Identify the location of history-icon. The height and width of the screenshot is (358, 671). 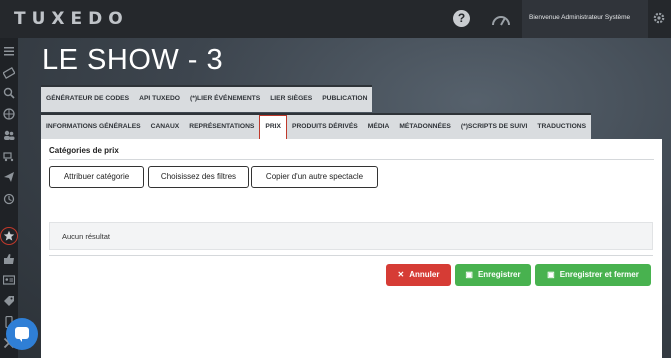
(9, 199).